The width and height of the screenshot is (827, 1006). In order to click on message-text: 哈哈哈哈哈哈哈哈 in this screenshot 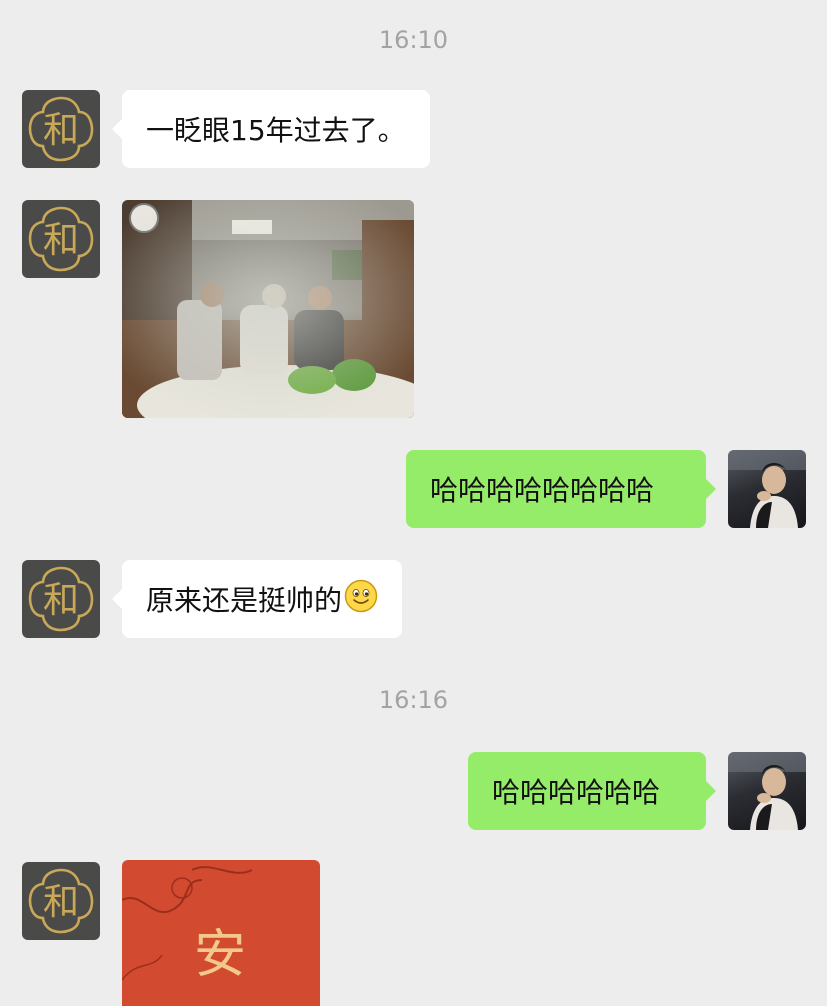, I will do `click(542, 490)`.